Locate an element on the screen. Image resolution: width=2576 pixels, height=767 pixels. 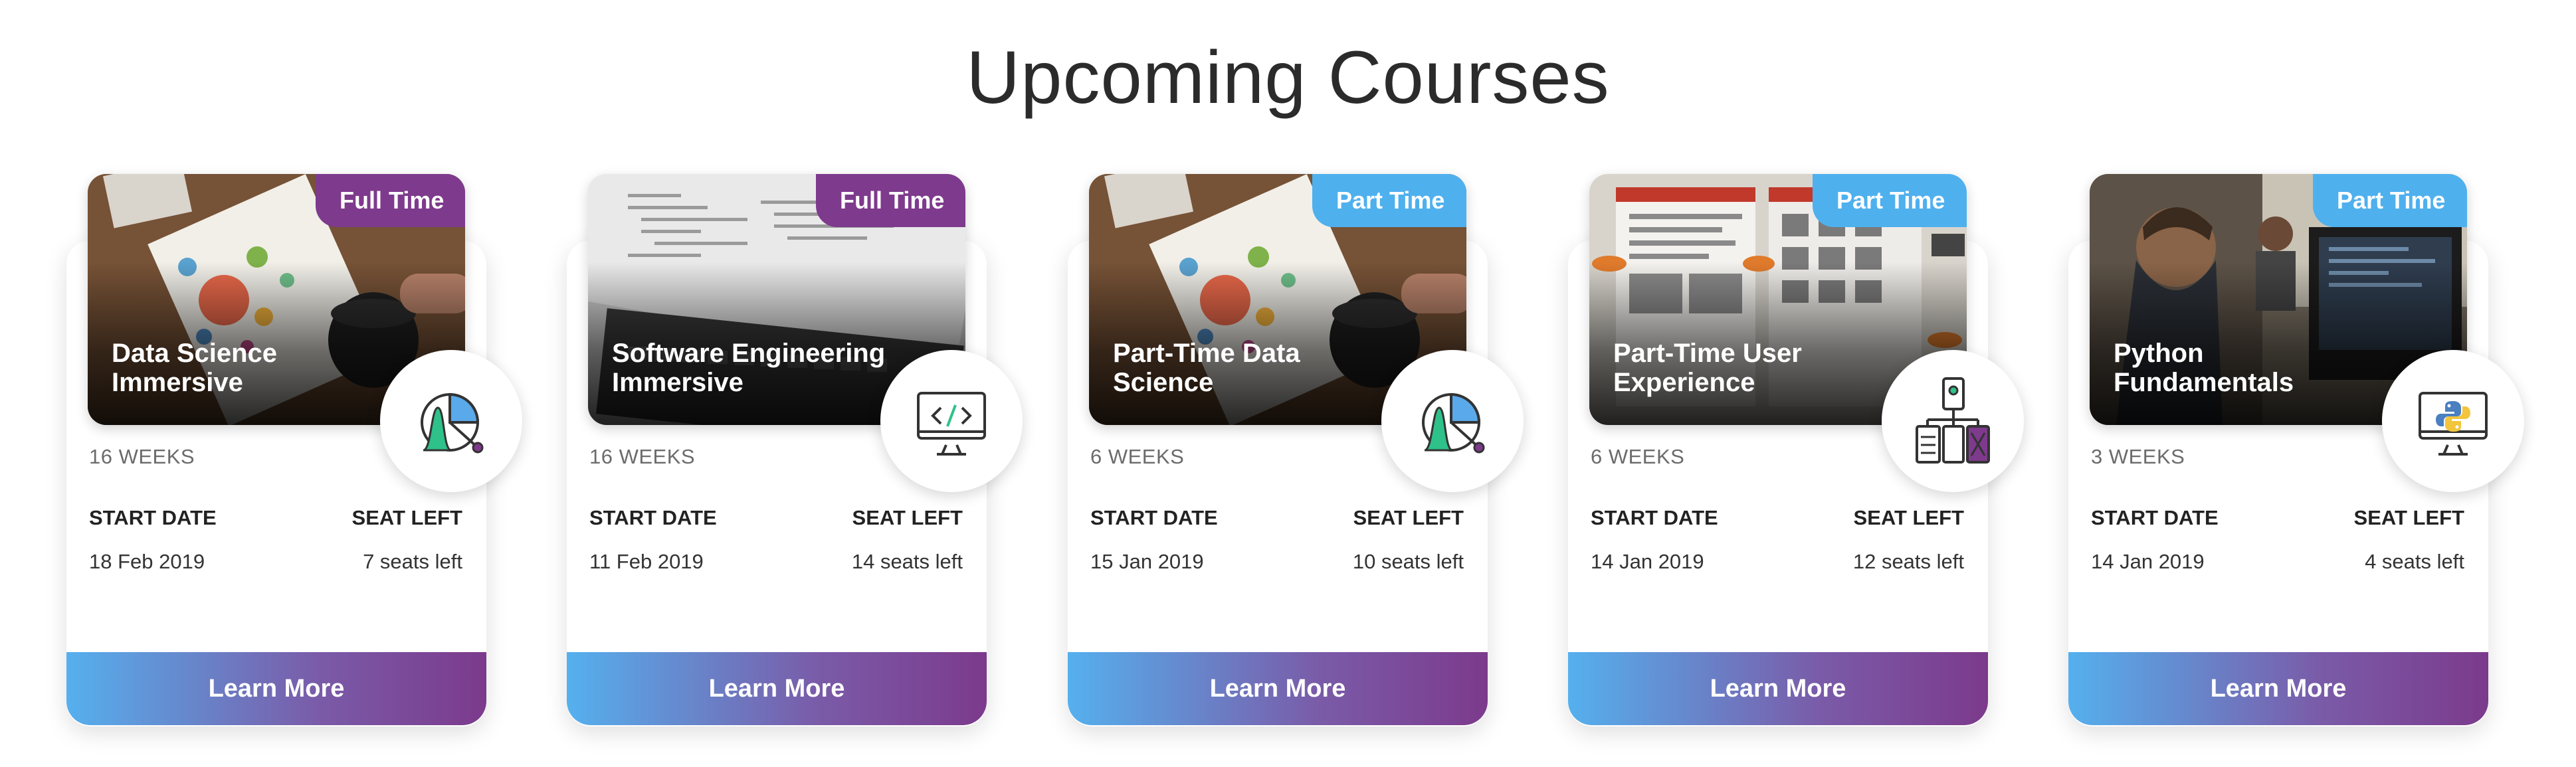
course-duration: 3 WEEKS is located at coordinates (2138, 456).